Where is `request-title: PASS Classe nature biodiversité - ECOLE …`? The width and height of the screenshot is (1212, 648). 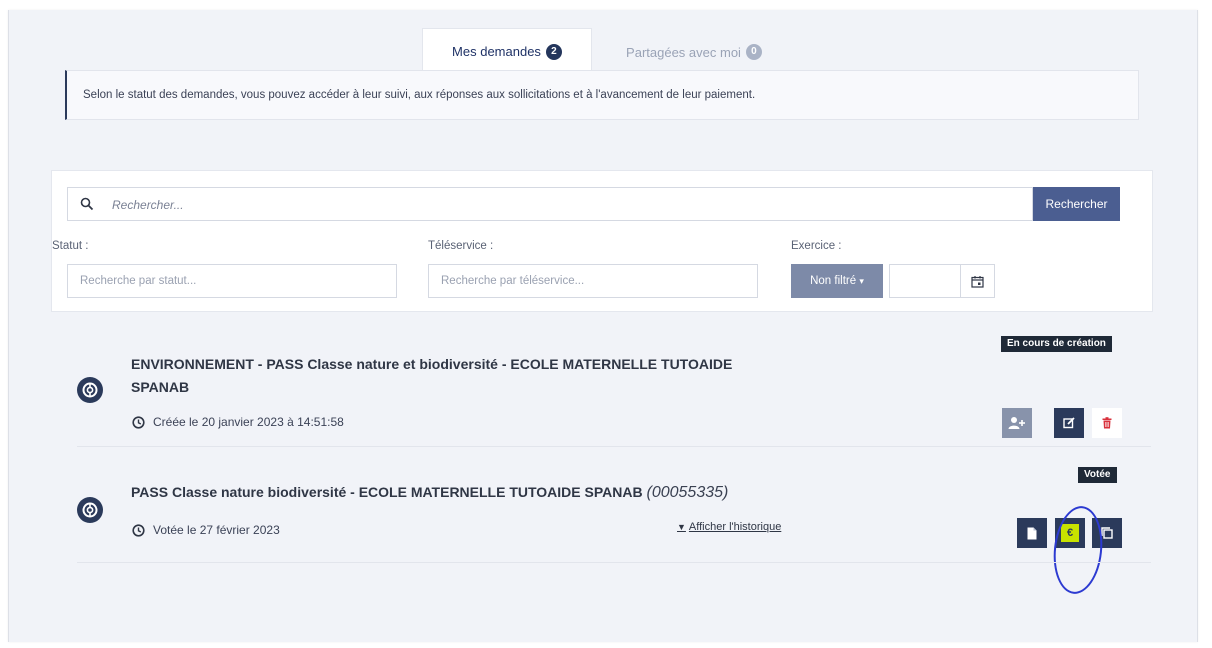 request-title: PASS Classe nature biodiversité - ECOLE … is located at coordinates (511, 492).